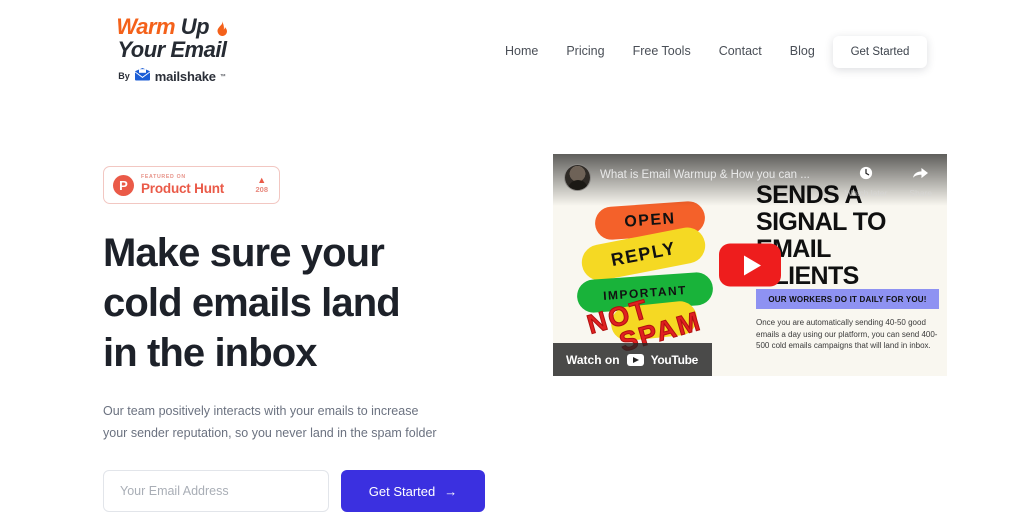 This screenshot has height=512, width=1024. I want to click on mailshake-wordmark: mailshake, so click(185, 76).